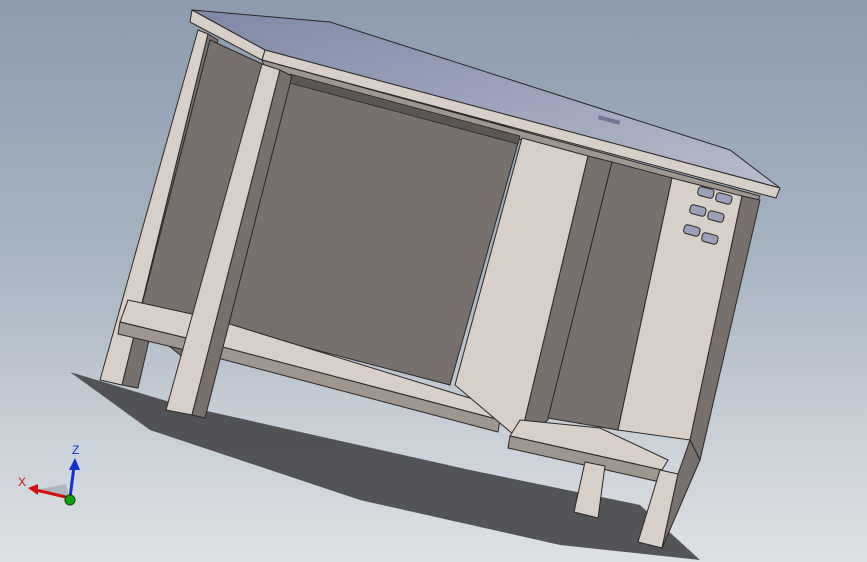 Image resolution: width=867 pixels, height=562 pixels. I want to click on z-axis-line, so click(72, 482).